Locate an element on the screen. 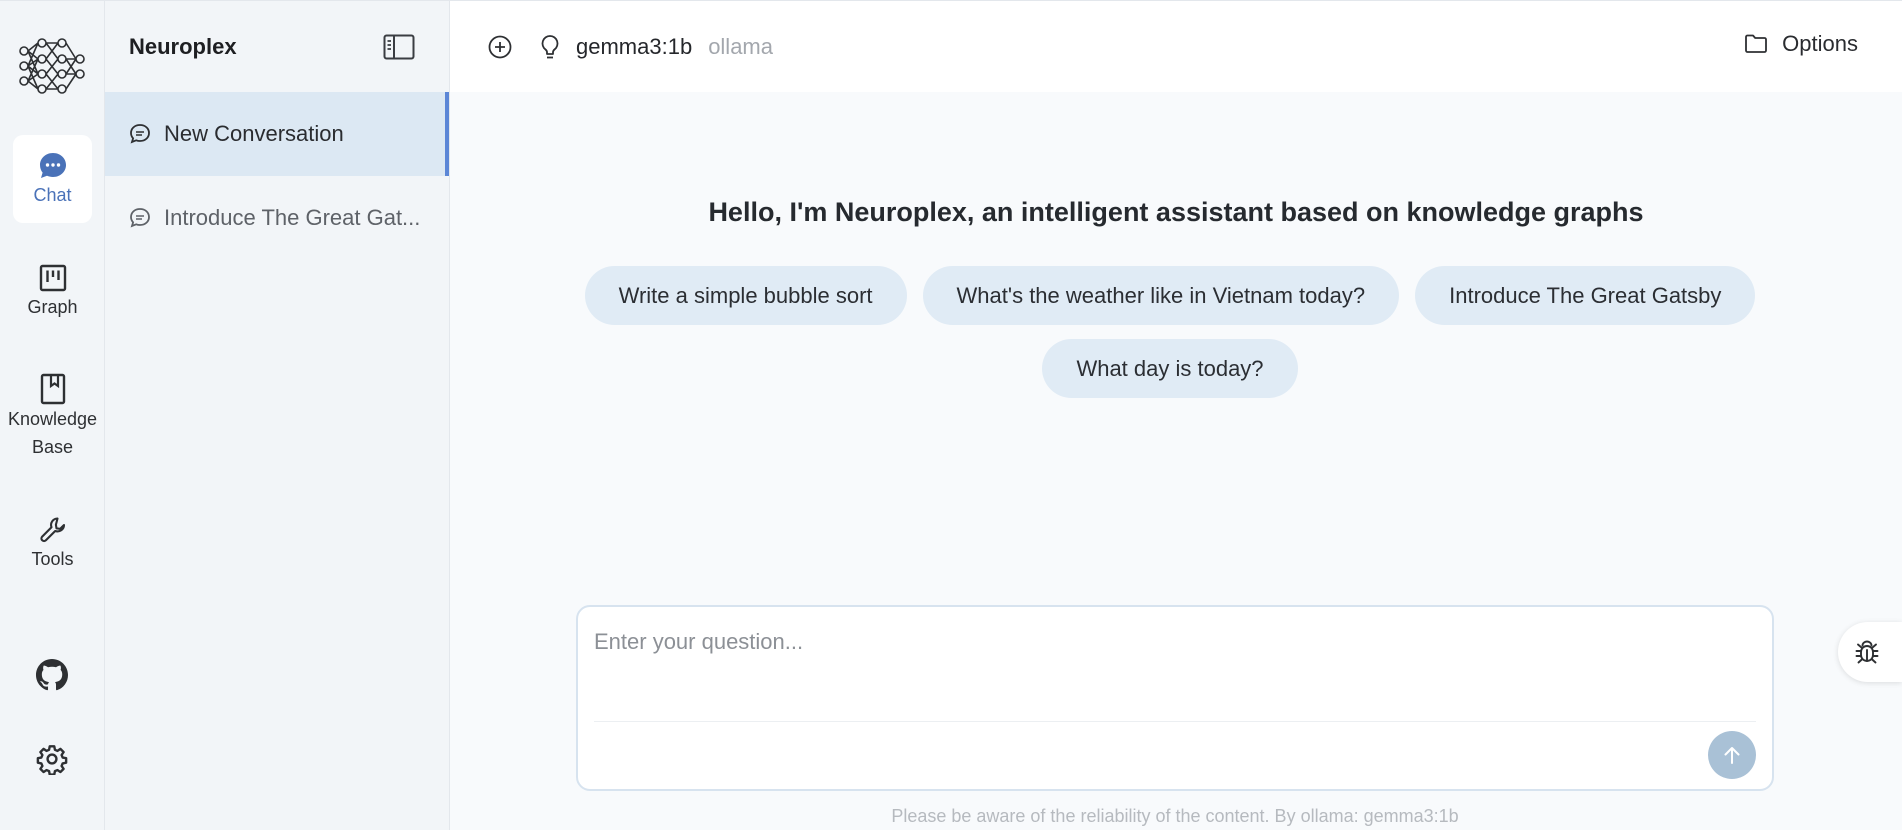 The image size is (1902, 830). nav-item-chat: Chat is located at coordinates (52, 179).